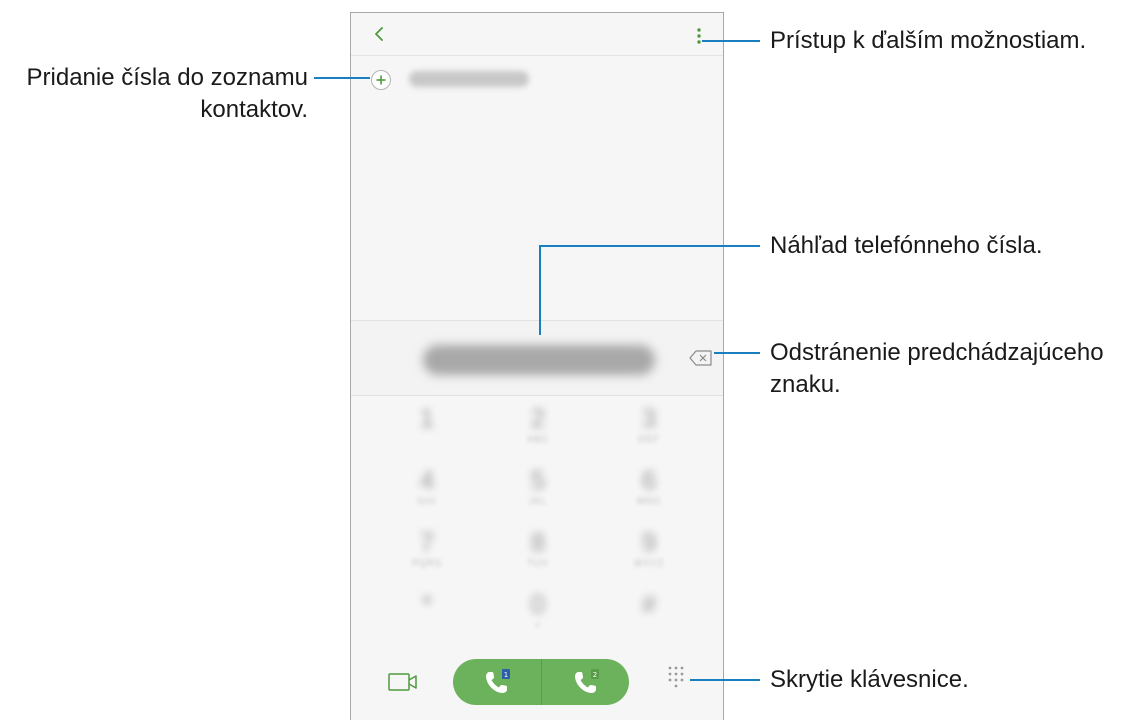 The image size is (1134, 720). What do you see at coordinates (538, 418) in the screenshot?
I see `key-digit: 2` at bounding box center [538, 418].